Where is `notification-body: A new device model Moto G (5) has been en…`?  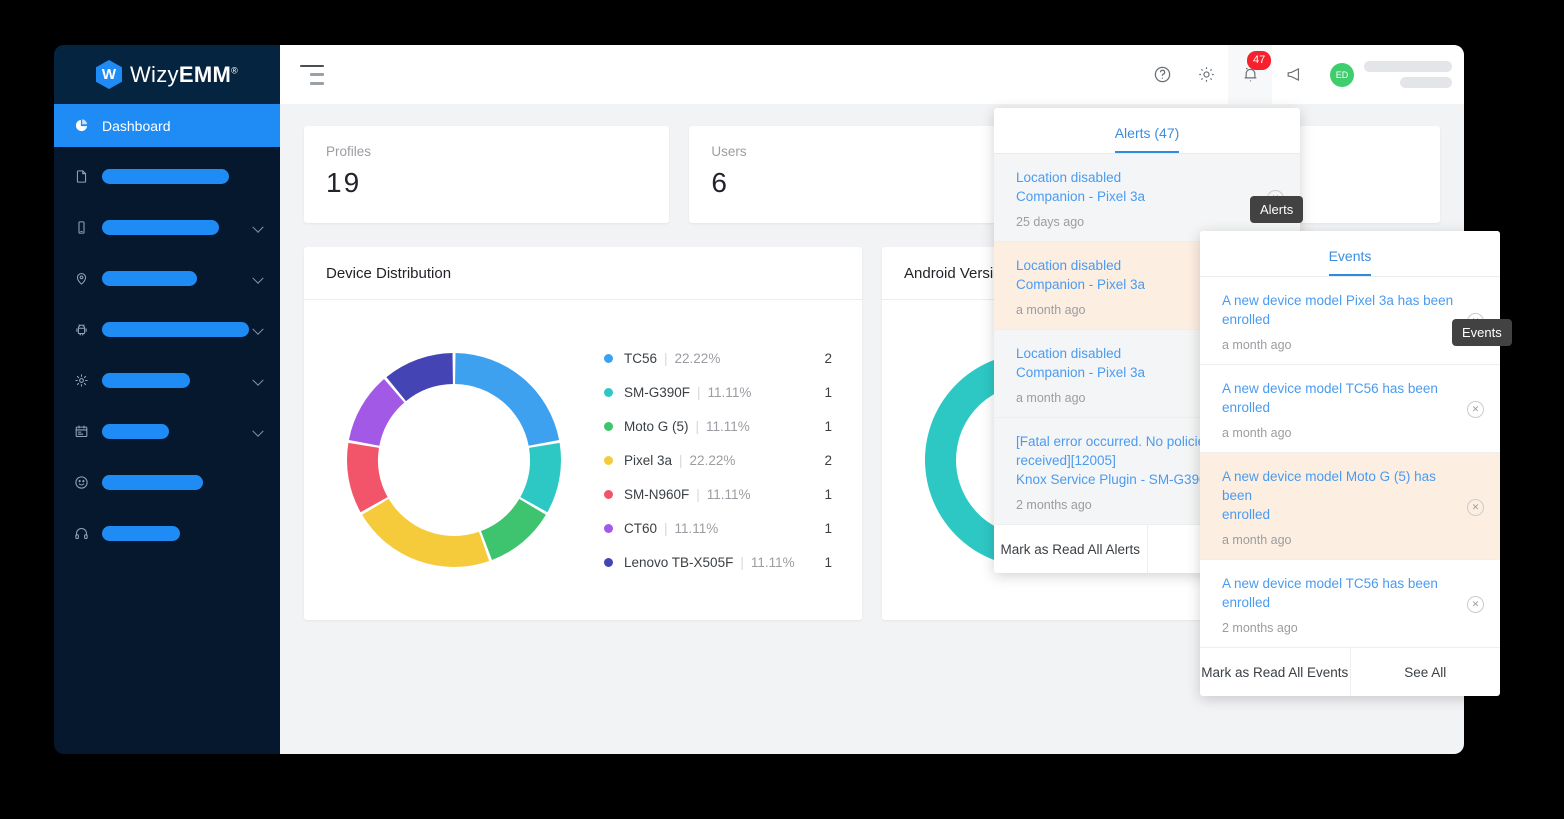 notification-body: A new device model Moto G (5) has been en… is located at coordinates (1344, 507).